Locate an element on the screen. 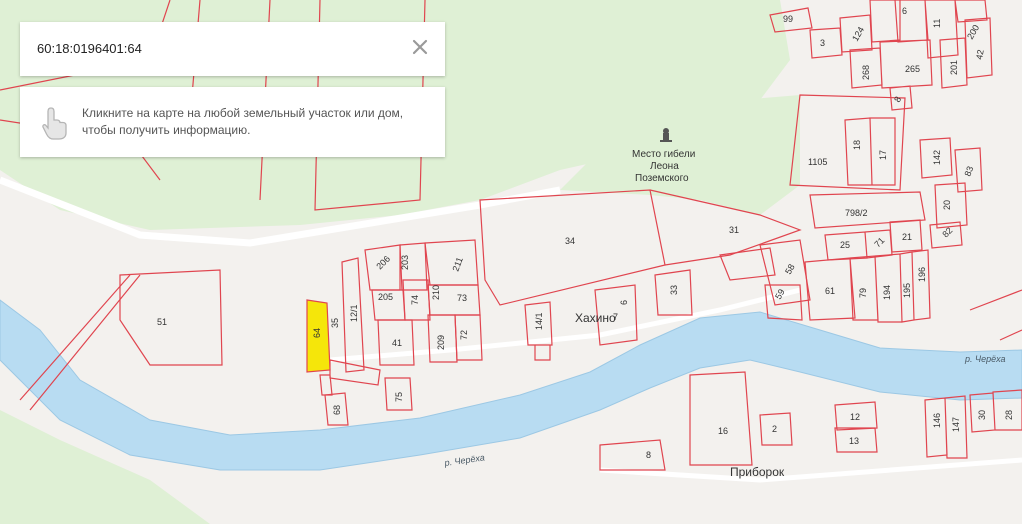 The image size is (1022, 524). plot-label-72: 72 is located at coordinates (464, 335).